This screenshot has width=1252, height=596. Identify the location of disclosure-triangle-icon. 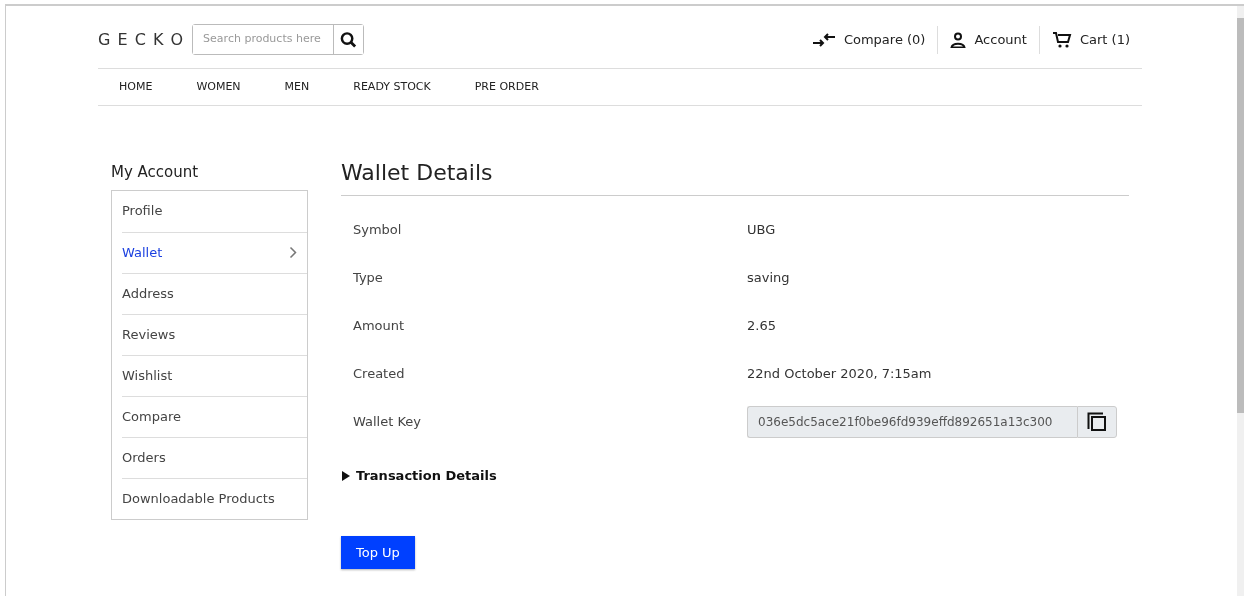
(346, 475).